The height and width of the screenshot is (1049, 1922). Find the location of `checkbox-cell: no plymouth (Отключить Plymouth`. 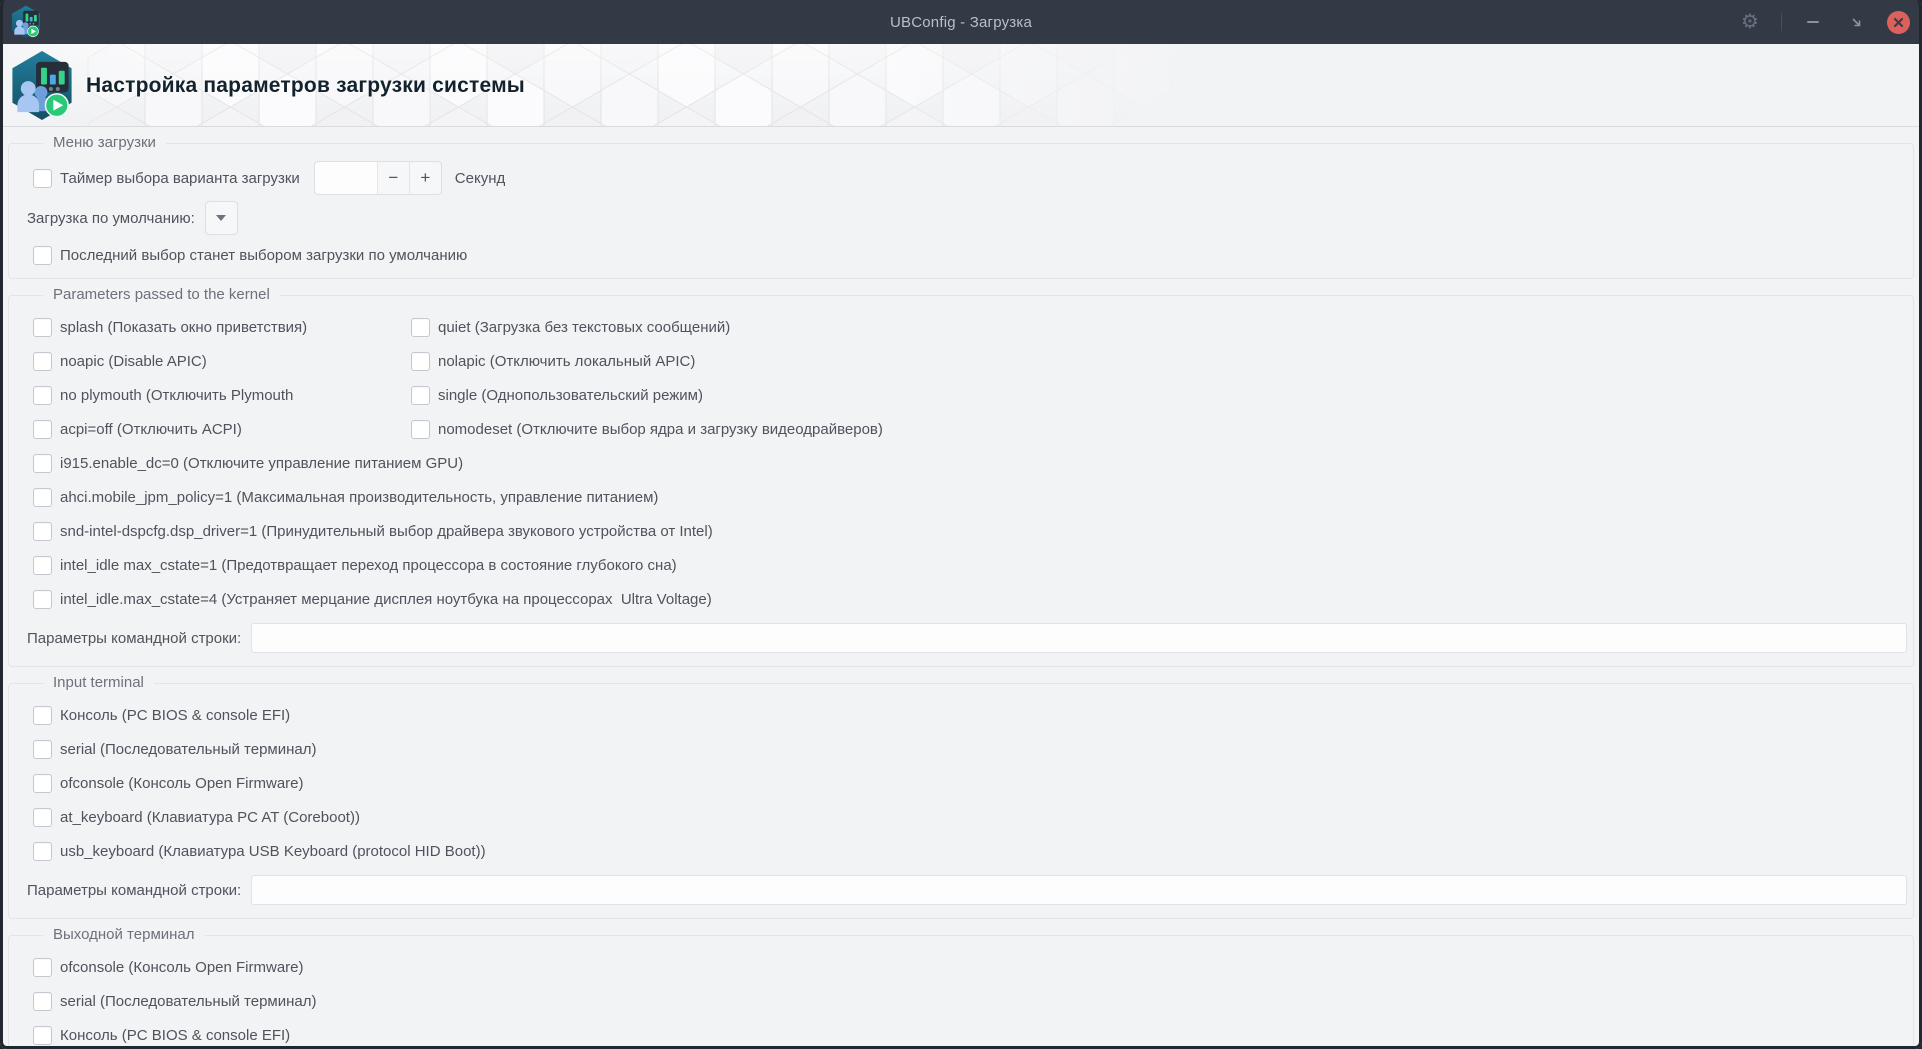

checkbox-cell: no plymouth (Отключить Plymouth is located at coordinates (222, 395).